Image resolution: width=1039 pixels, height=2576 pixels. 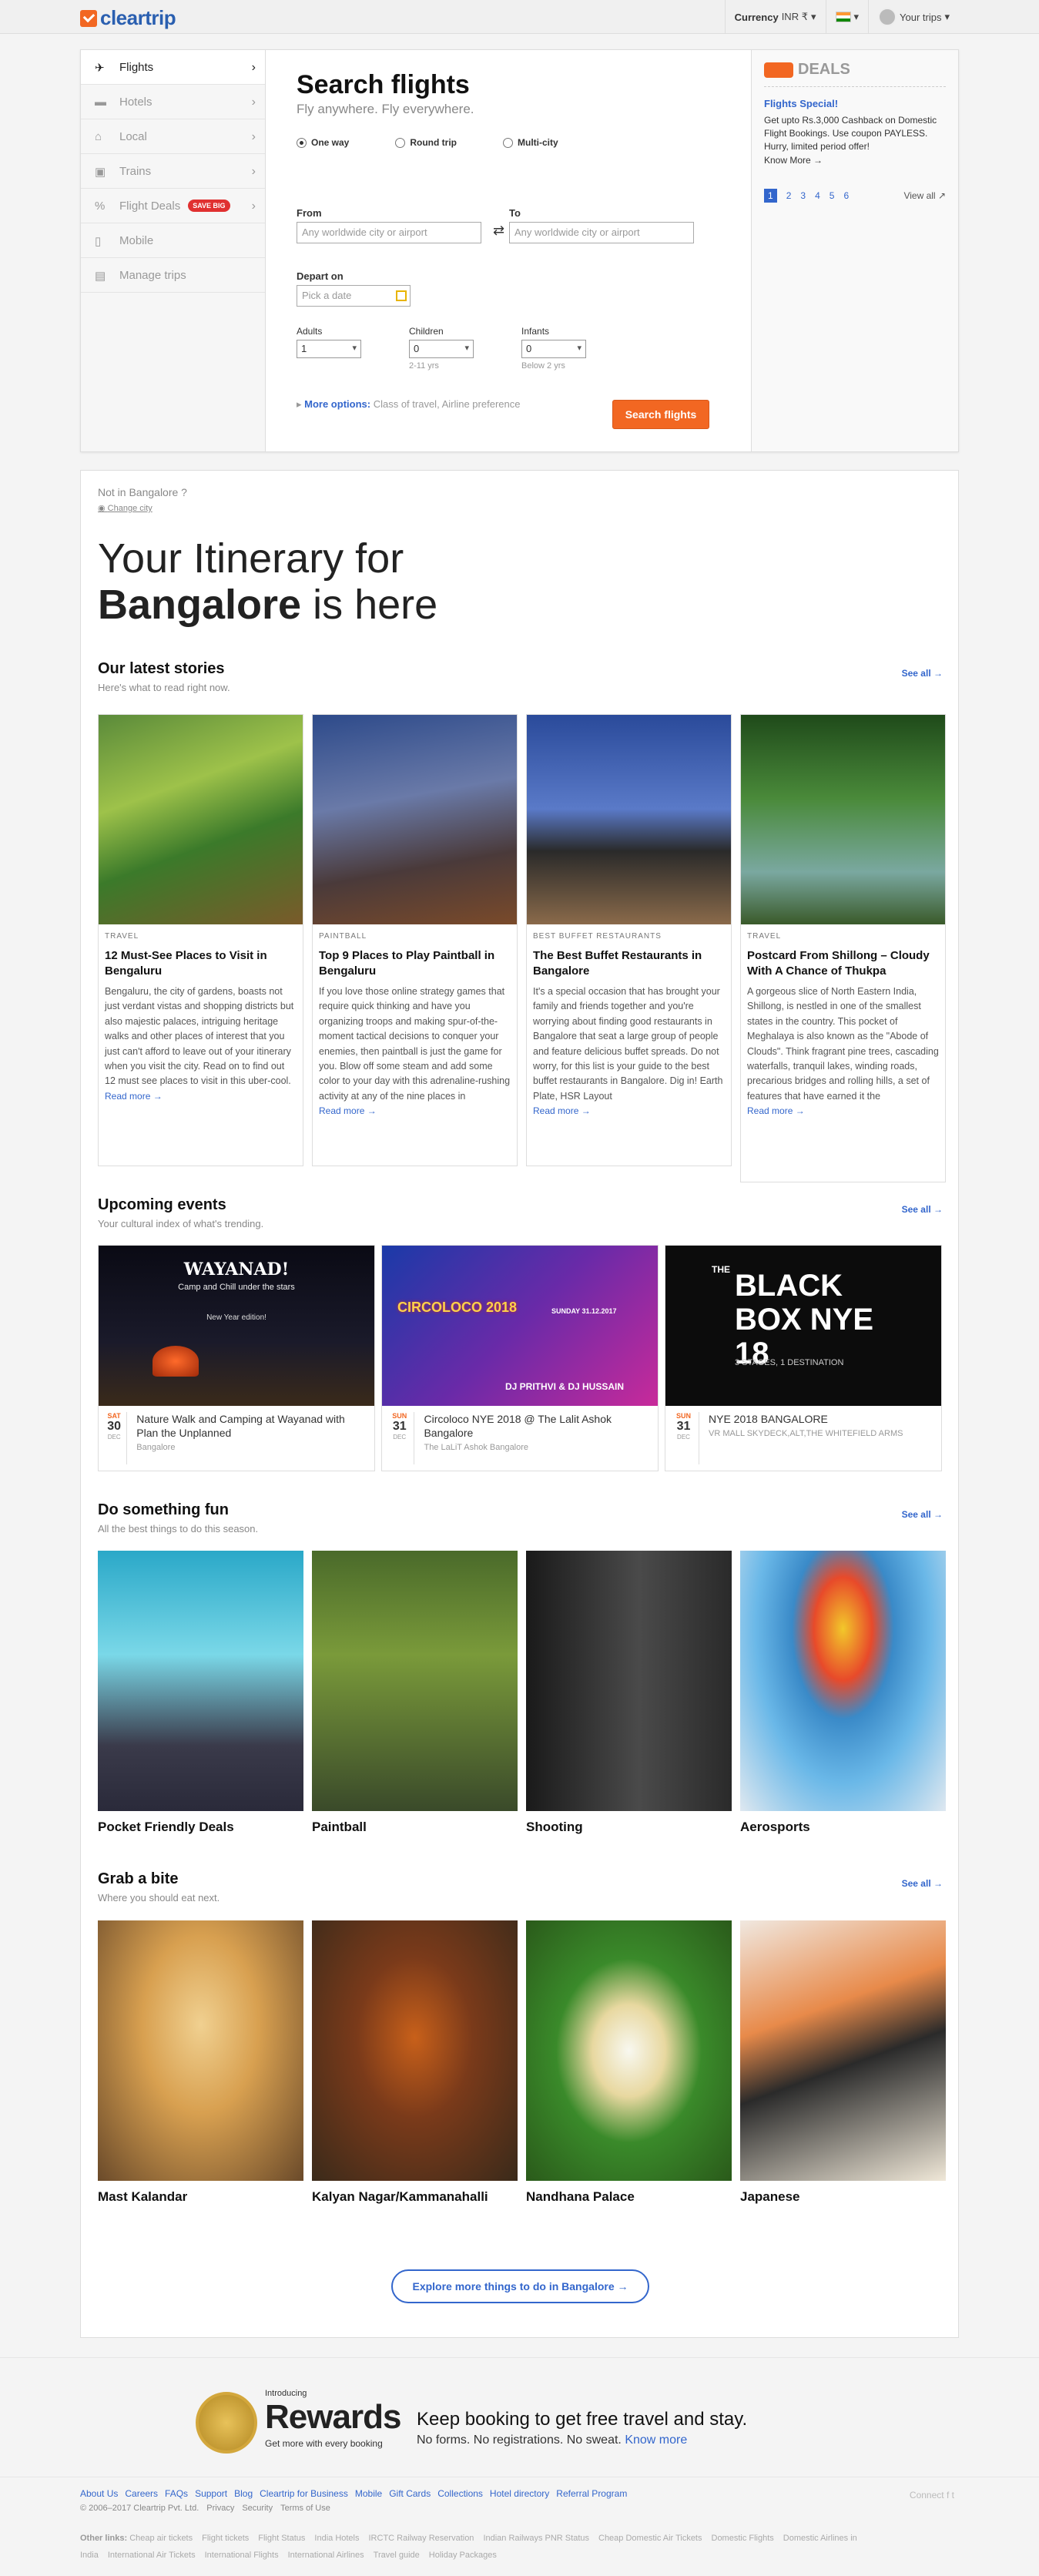 I want to click on restaurant-tile: Mast Kalandar, so click(x=201, y=2062).